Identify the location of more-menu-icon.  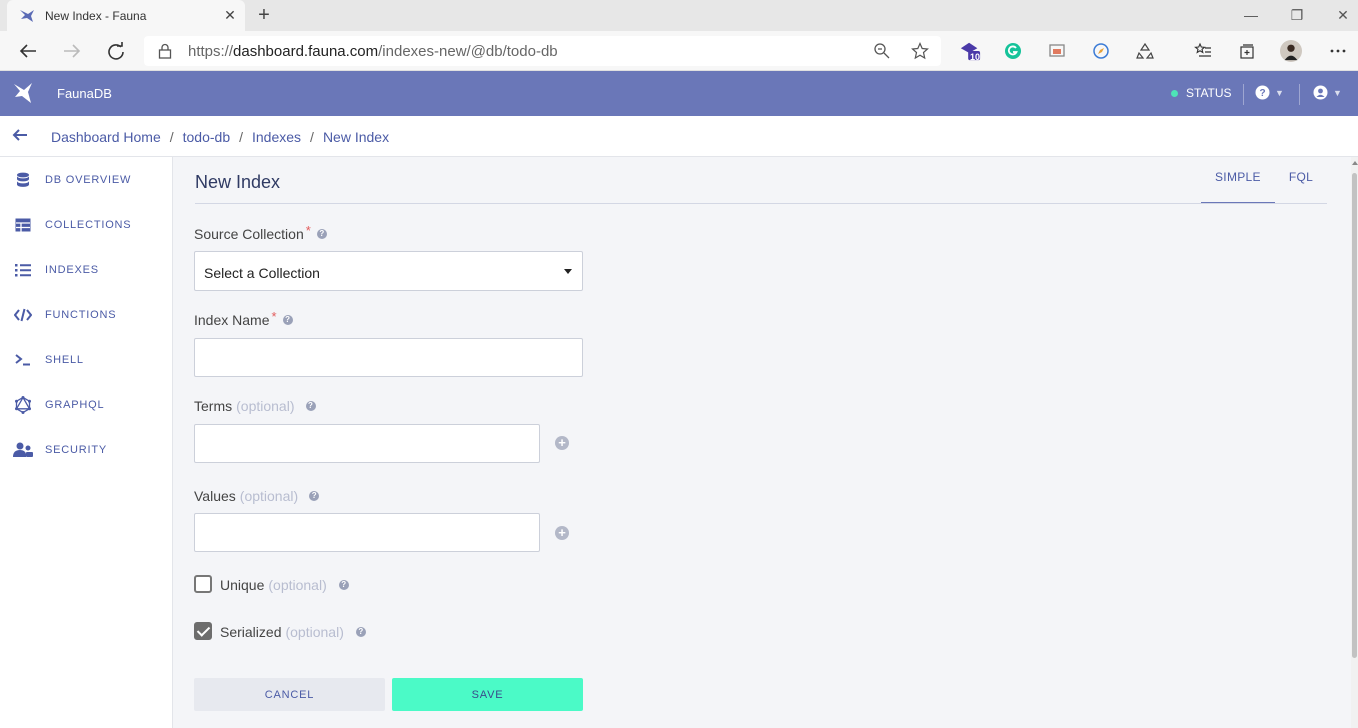
(1338, 51).